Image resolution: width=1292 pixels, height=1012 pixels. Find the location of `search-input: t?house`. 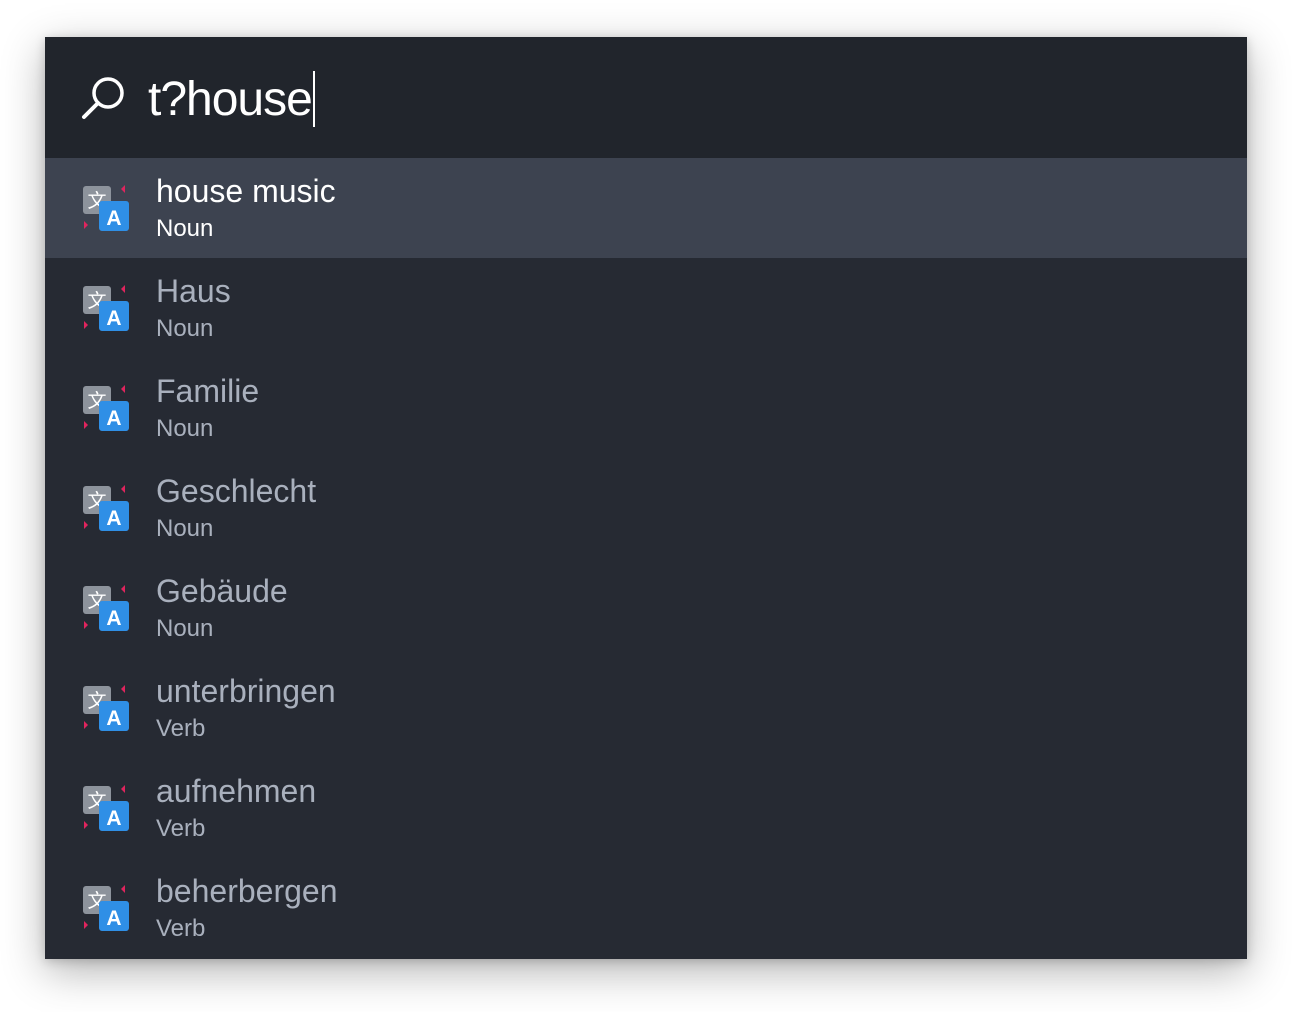

search-input: t?house is located at coordinates (231, 99).